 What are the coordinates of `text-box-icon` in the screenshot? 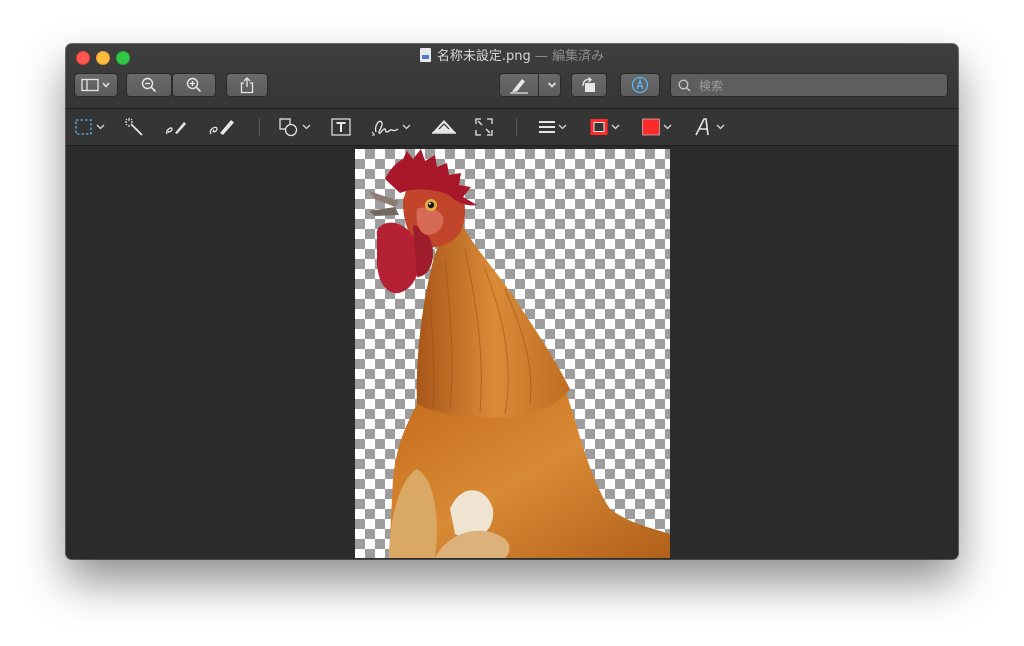 It's located at (341, 127).